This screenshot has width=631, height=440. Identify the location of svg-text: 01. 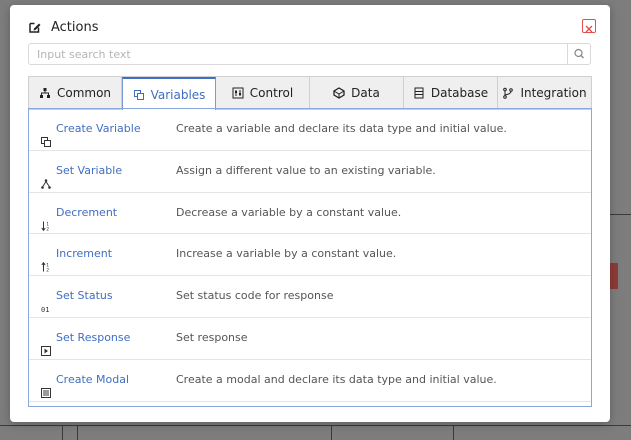
(45, 310).